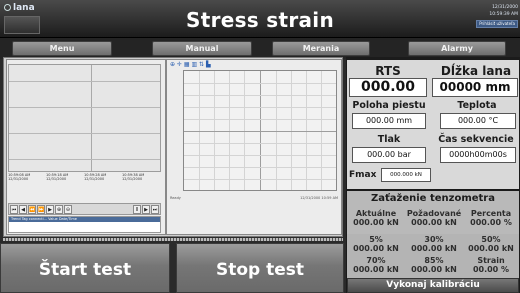 The image size is (520, 293). Describe the element at coordinates (19, 177) in the screenshot. I see `trend-axis-label: 10:59:08 AM 12/31/2000` at that location.